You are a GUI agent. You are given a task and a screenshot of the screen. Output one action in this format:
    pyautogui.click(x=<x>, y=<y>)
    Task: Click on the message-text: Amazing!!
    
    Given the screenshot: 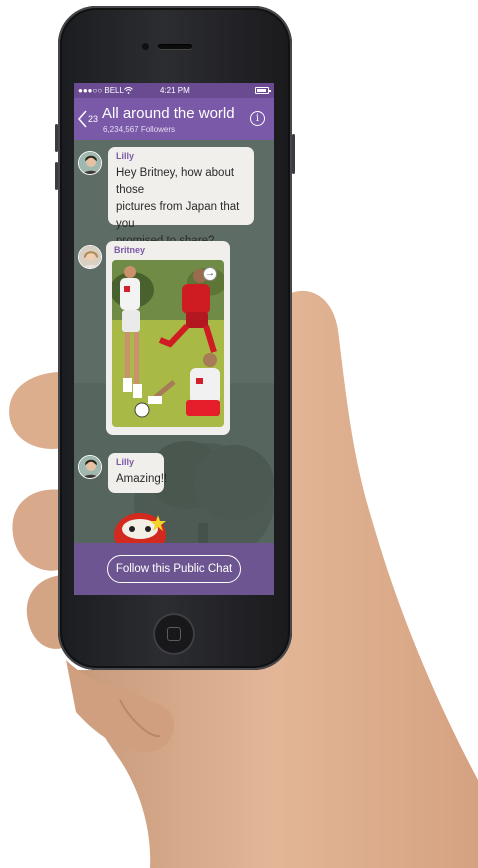 What is the action you would take?
    pyautogui.click(x=141, y=479)
    